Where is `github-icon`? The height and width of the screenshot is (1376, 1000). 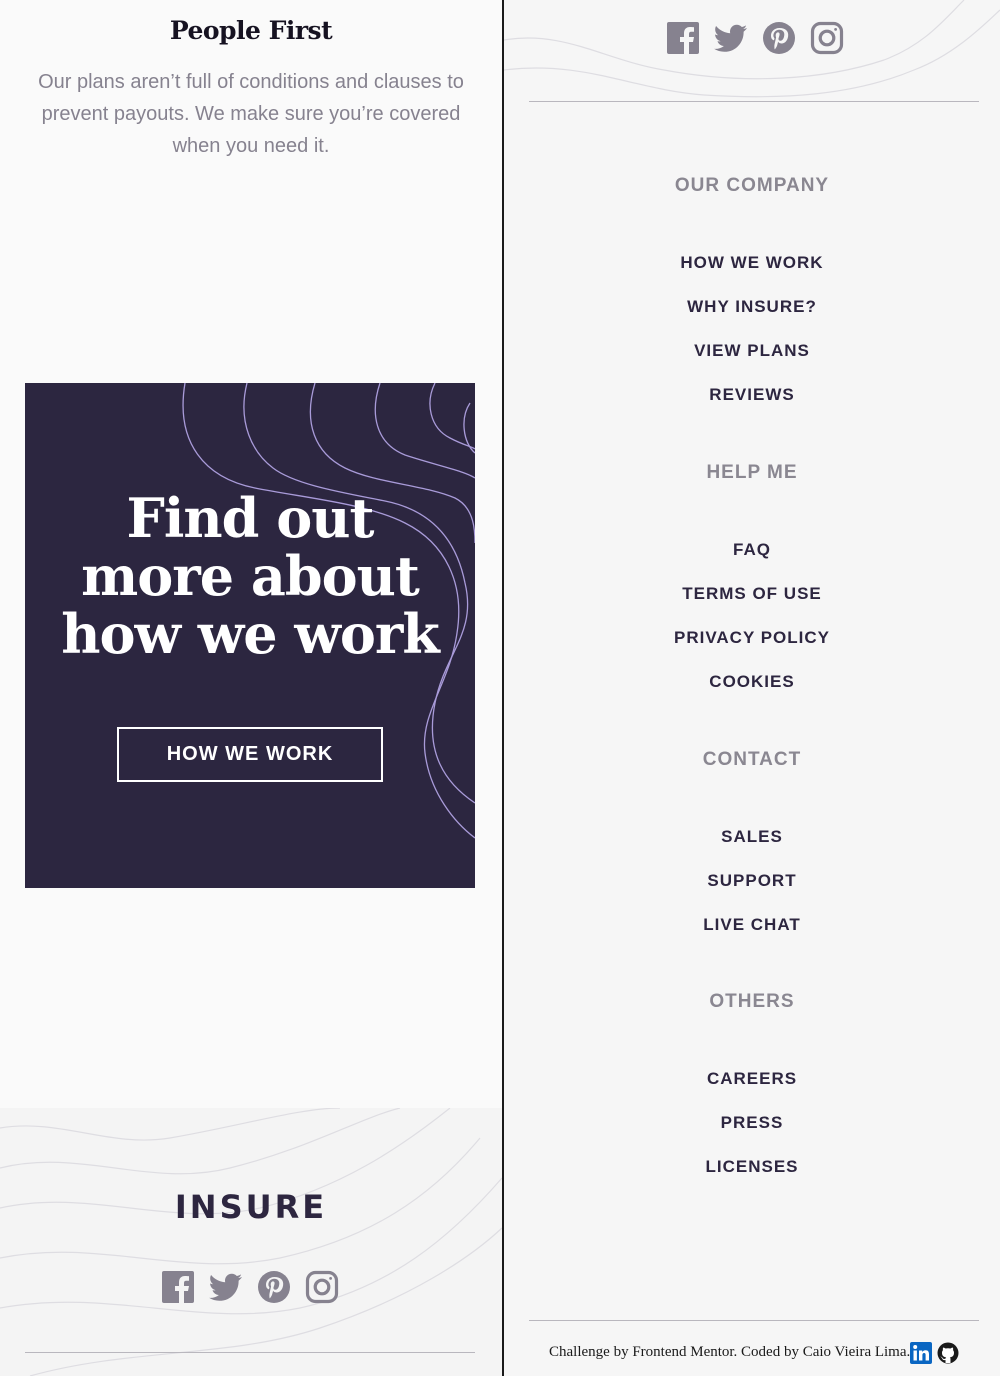 github-icon is located at coordinates (948, 1353).